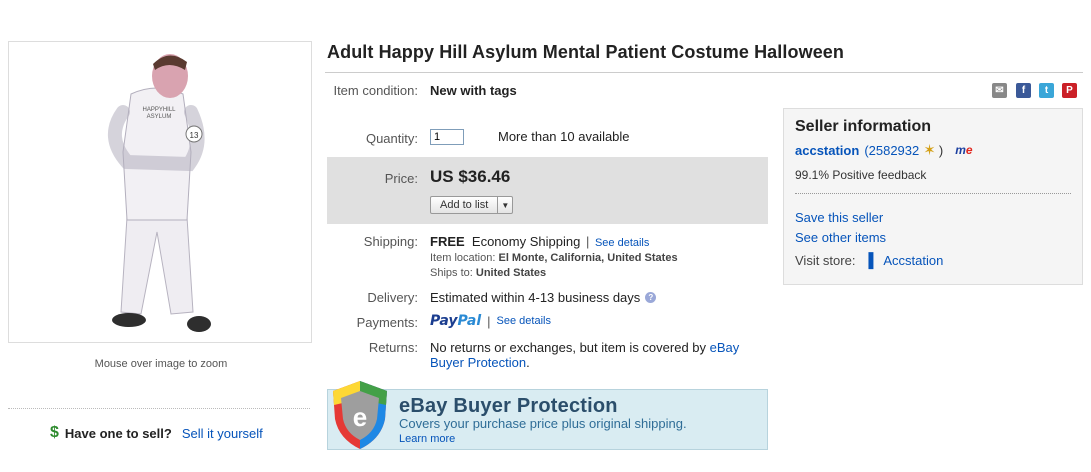 This screenshot has height=472, width=1091. I want to click on seller-divider, so click(933, 193).